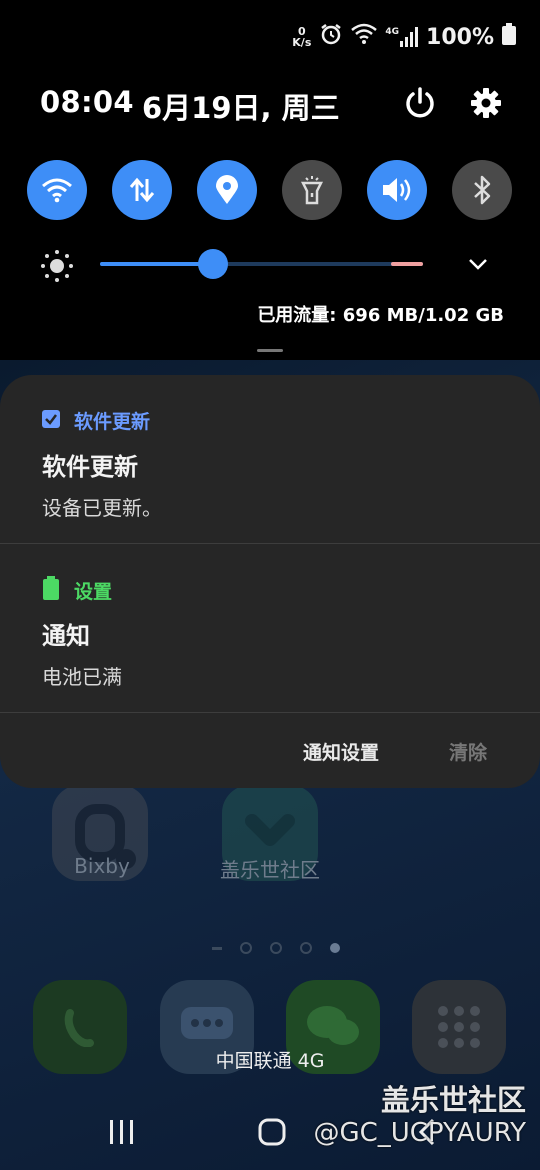 Image resolution: width=540 pixels, height=1170 pixels. Describe the element at coordinates (270, 350) in the screenshot. I see `drag-handle` at that location.